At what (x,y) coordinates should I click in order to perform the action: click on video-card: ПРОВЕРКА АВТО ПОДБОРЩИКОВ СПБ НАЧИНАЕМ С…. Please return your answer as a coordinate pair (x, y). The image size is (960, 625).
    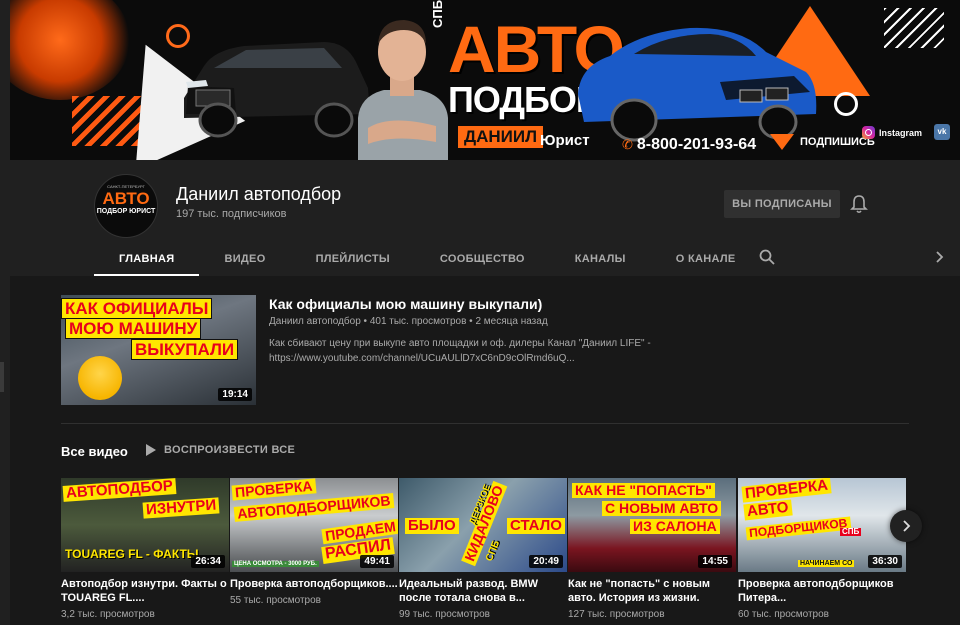
    Looking at the image, I should click on (822, 549).